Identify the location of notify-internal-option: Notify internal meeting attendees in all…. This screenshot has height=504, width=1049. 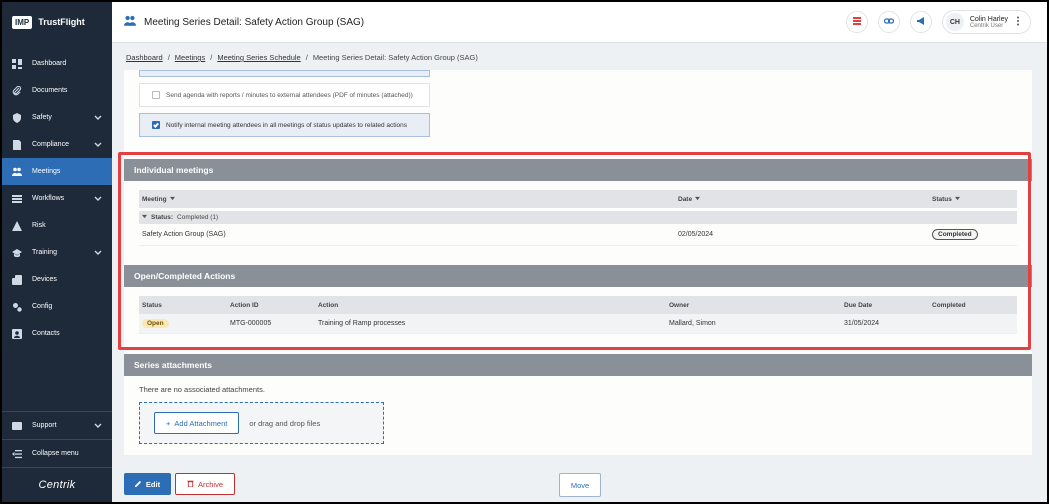
(284, 125).